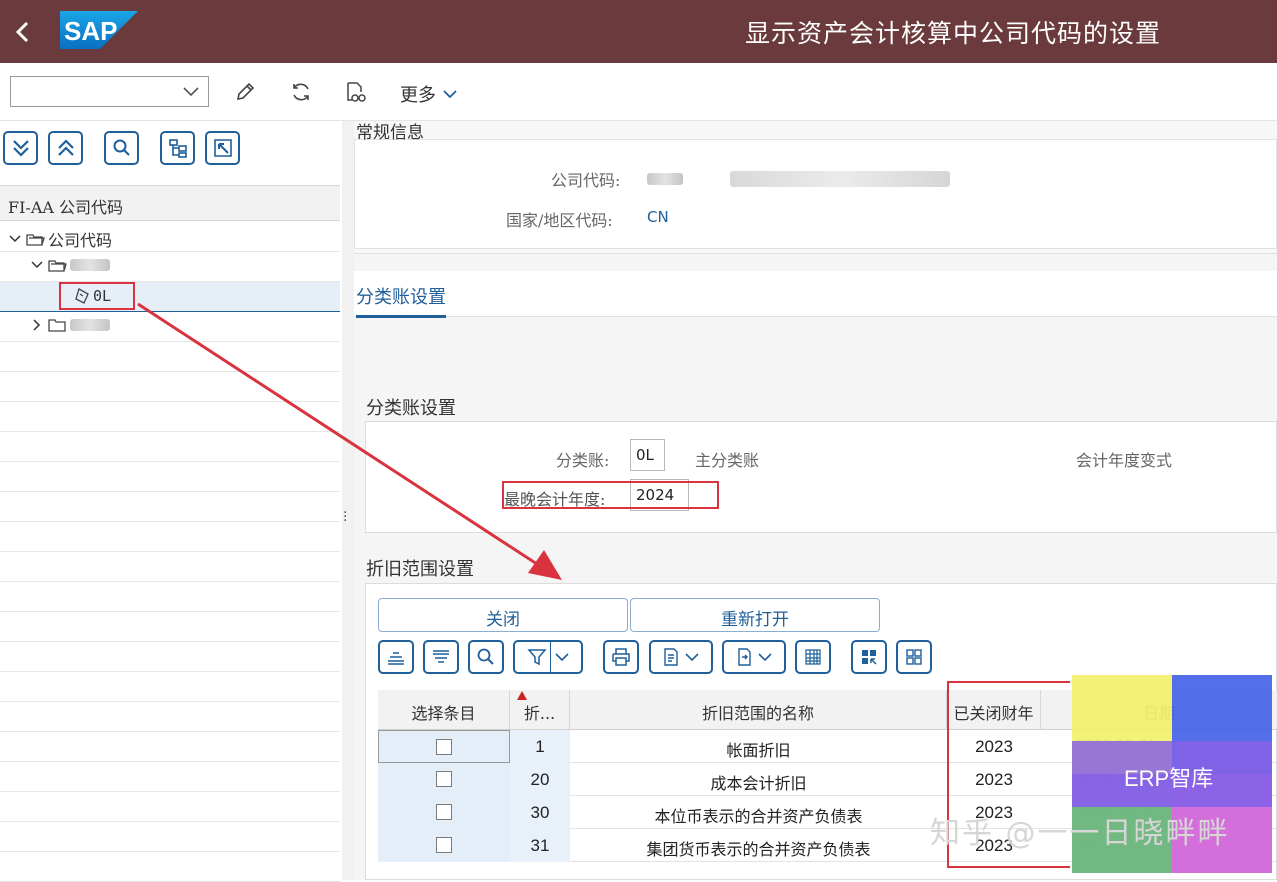 Image resolution: width=1277 pixels, height=882 pixels. I want to click on watermark-brand: ERP智库, so click(1169, 778).